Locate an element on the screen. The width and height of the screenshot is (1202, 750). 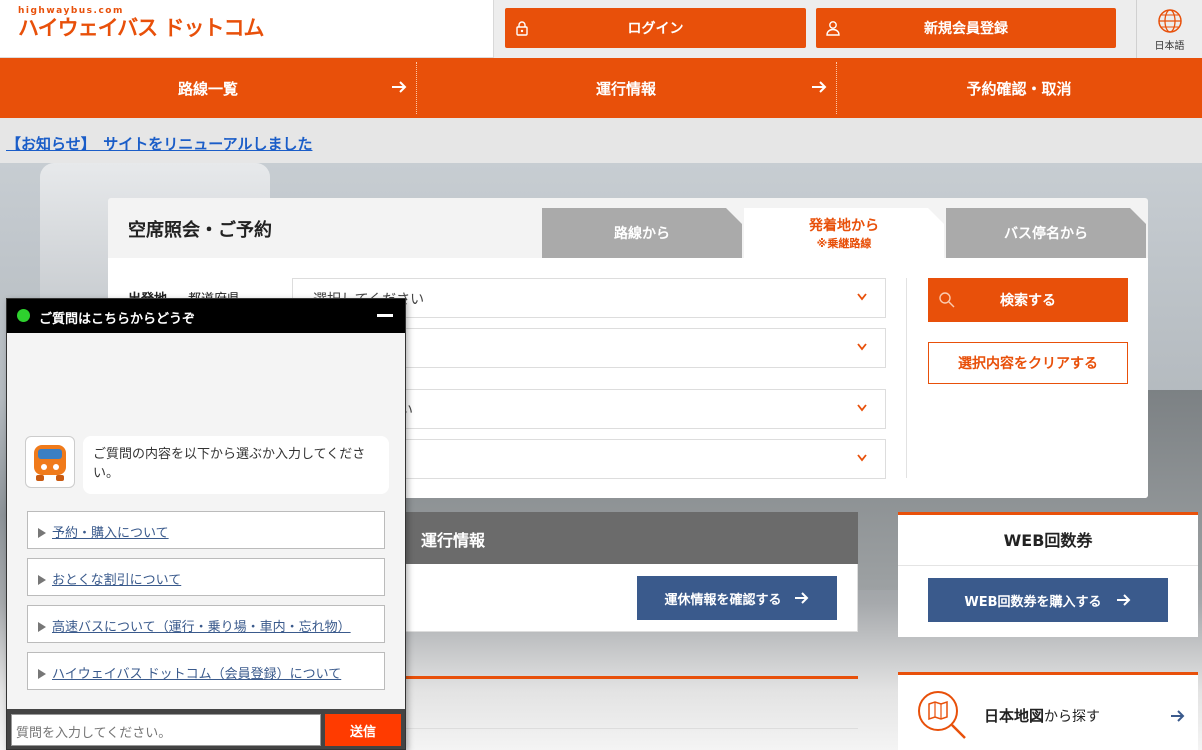
login-label: ログイン is located at coordinates (655, 29).